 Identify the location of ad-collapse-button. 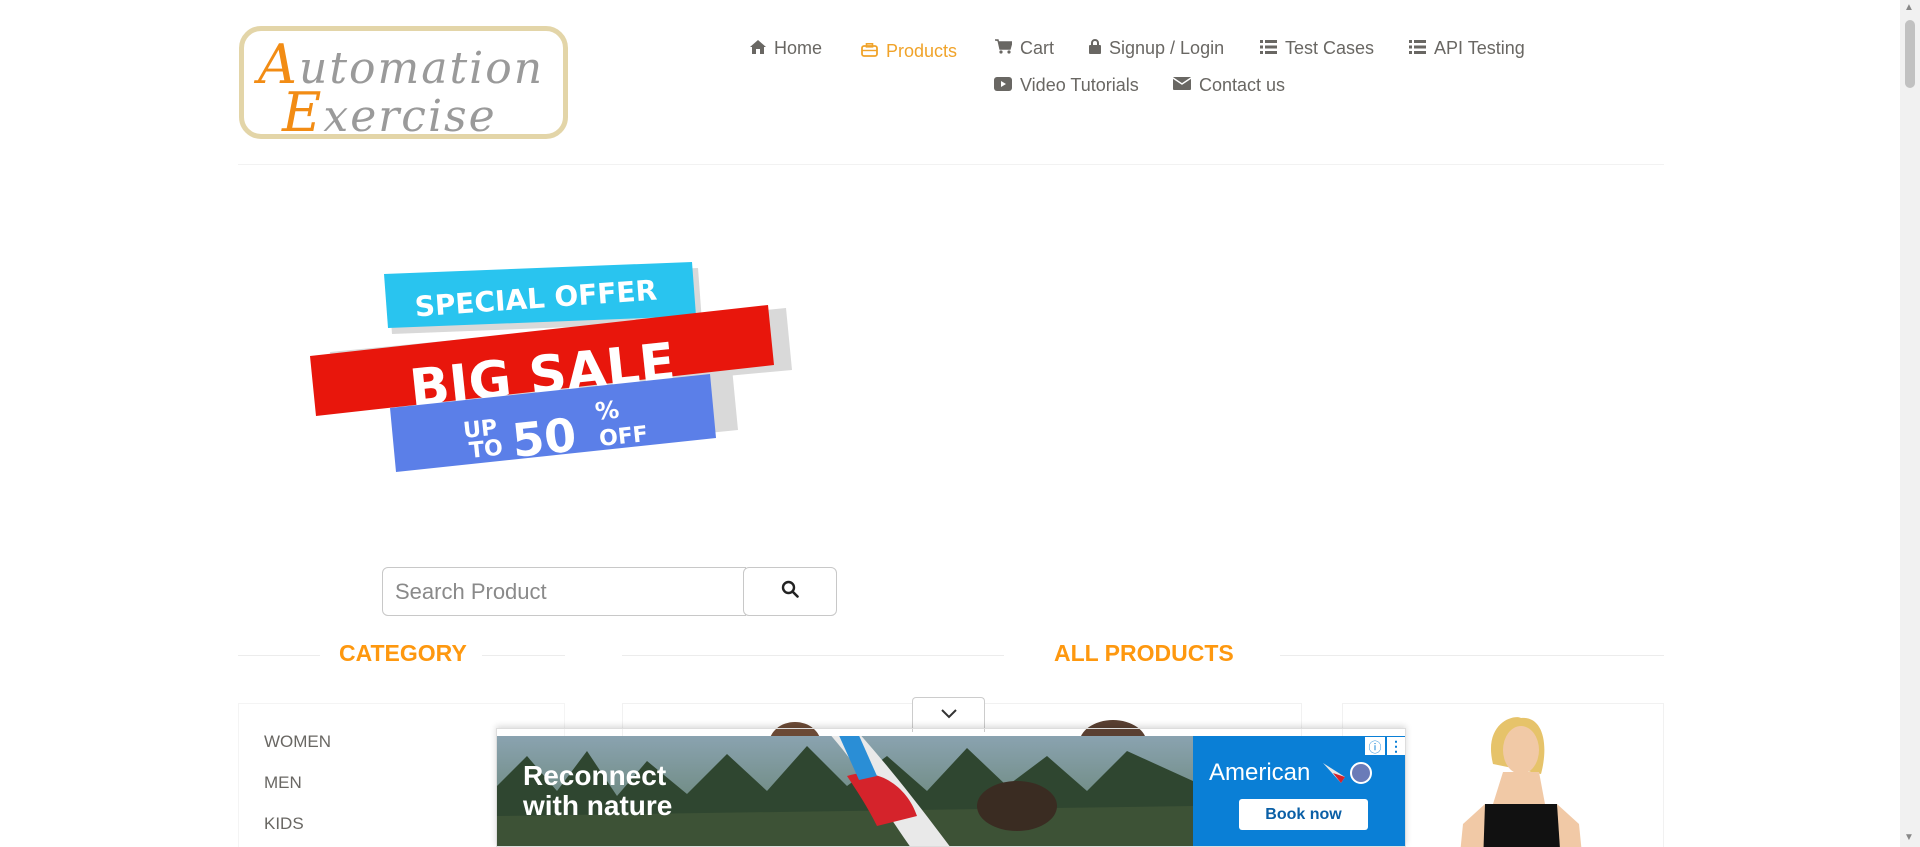
(948, 714).